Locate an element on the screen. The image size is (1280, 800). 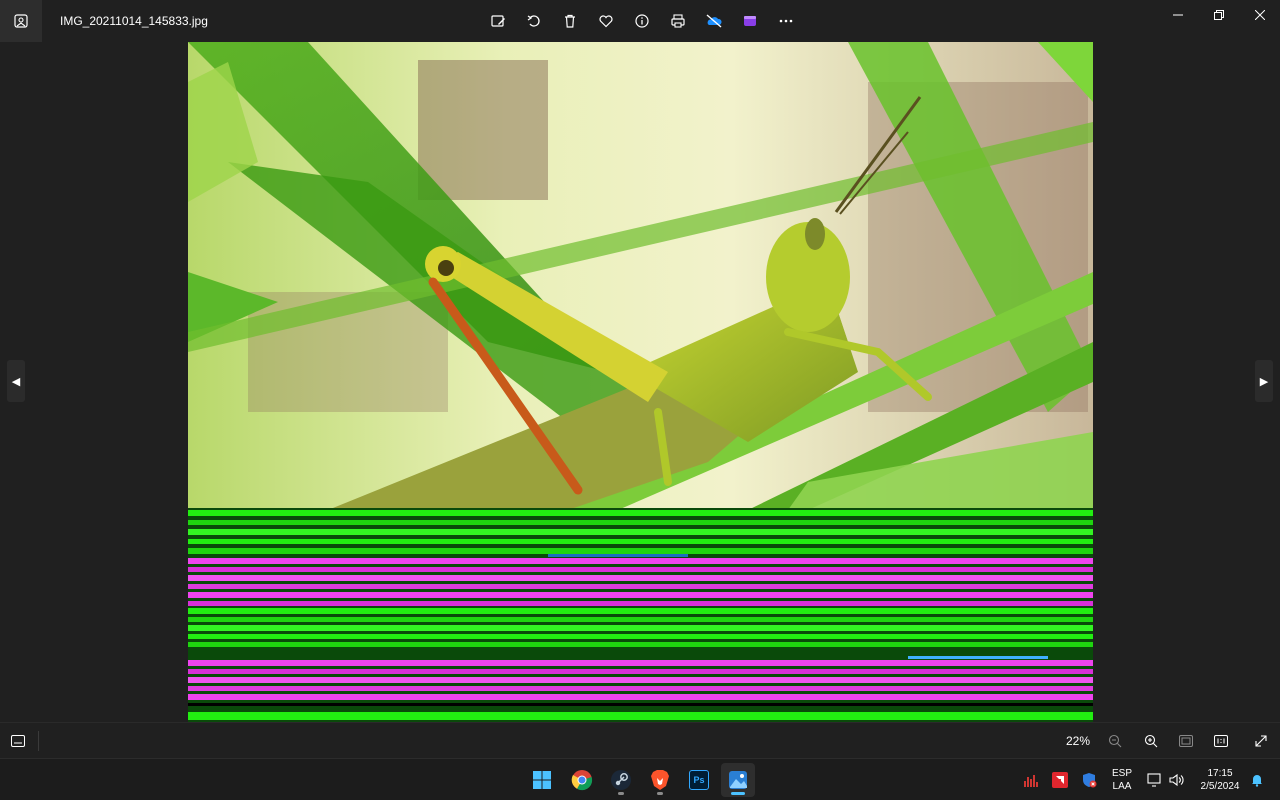
zoom-level: 22% is located at coordinates (1078, 741).